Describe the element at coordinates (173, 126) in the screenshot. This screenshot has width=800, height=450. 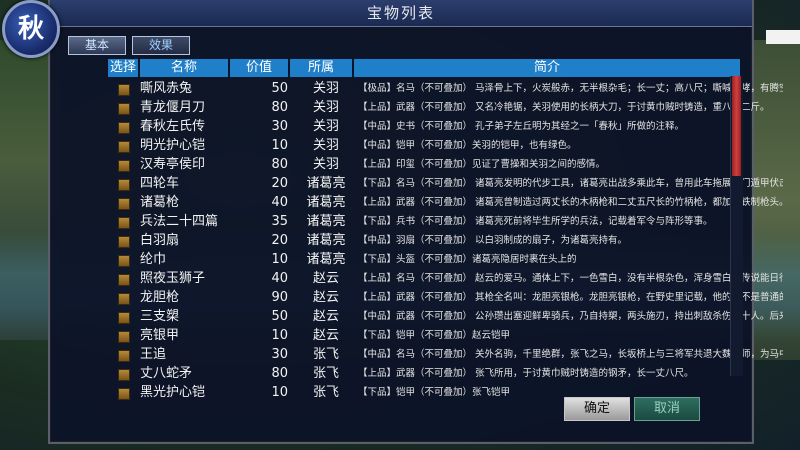
I see `item-name: 春秋左氏传` at that location.